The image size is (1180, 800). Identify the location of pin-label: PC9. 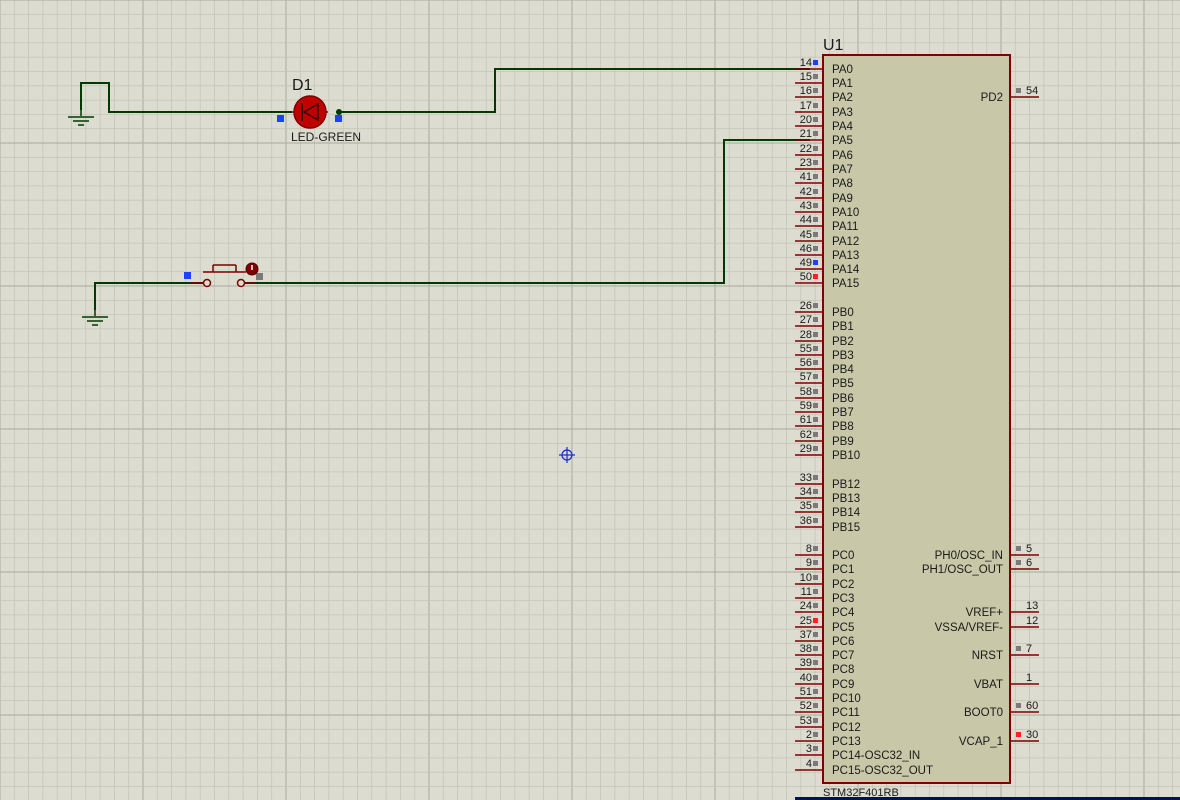
(843, 685).